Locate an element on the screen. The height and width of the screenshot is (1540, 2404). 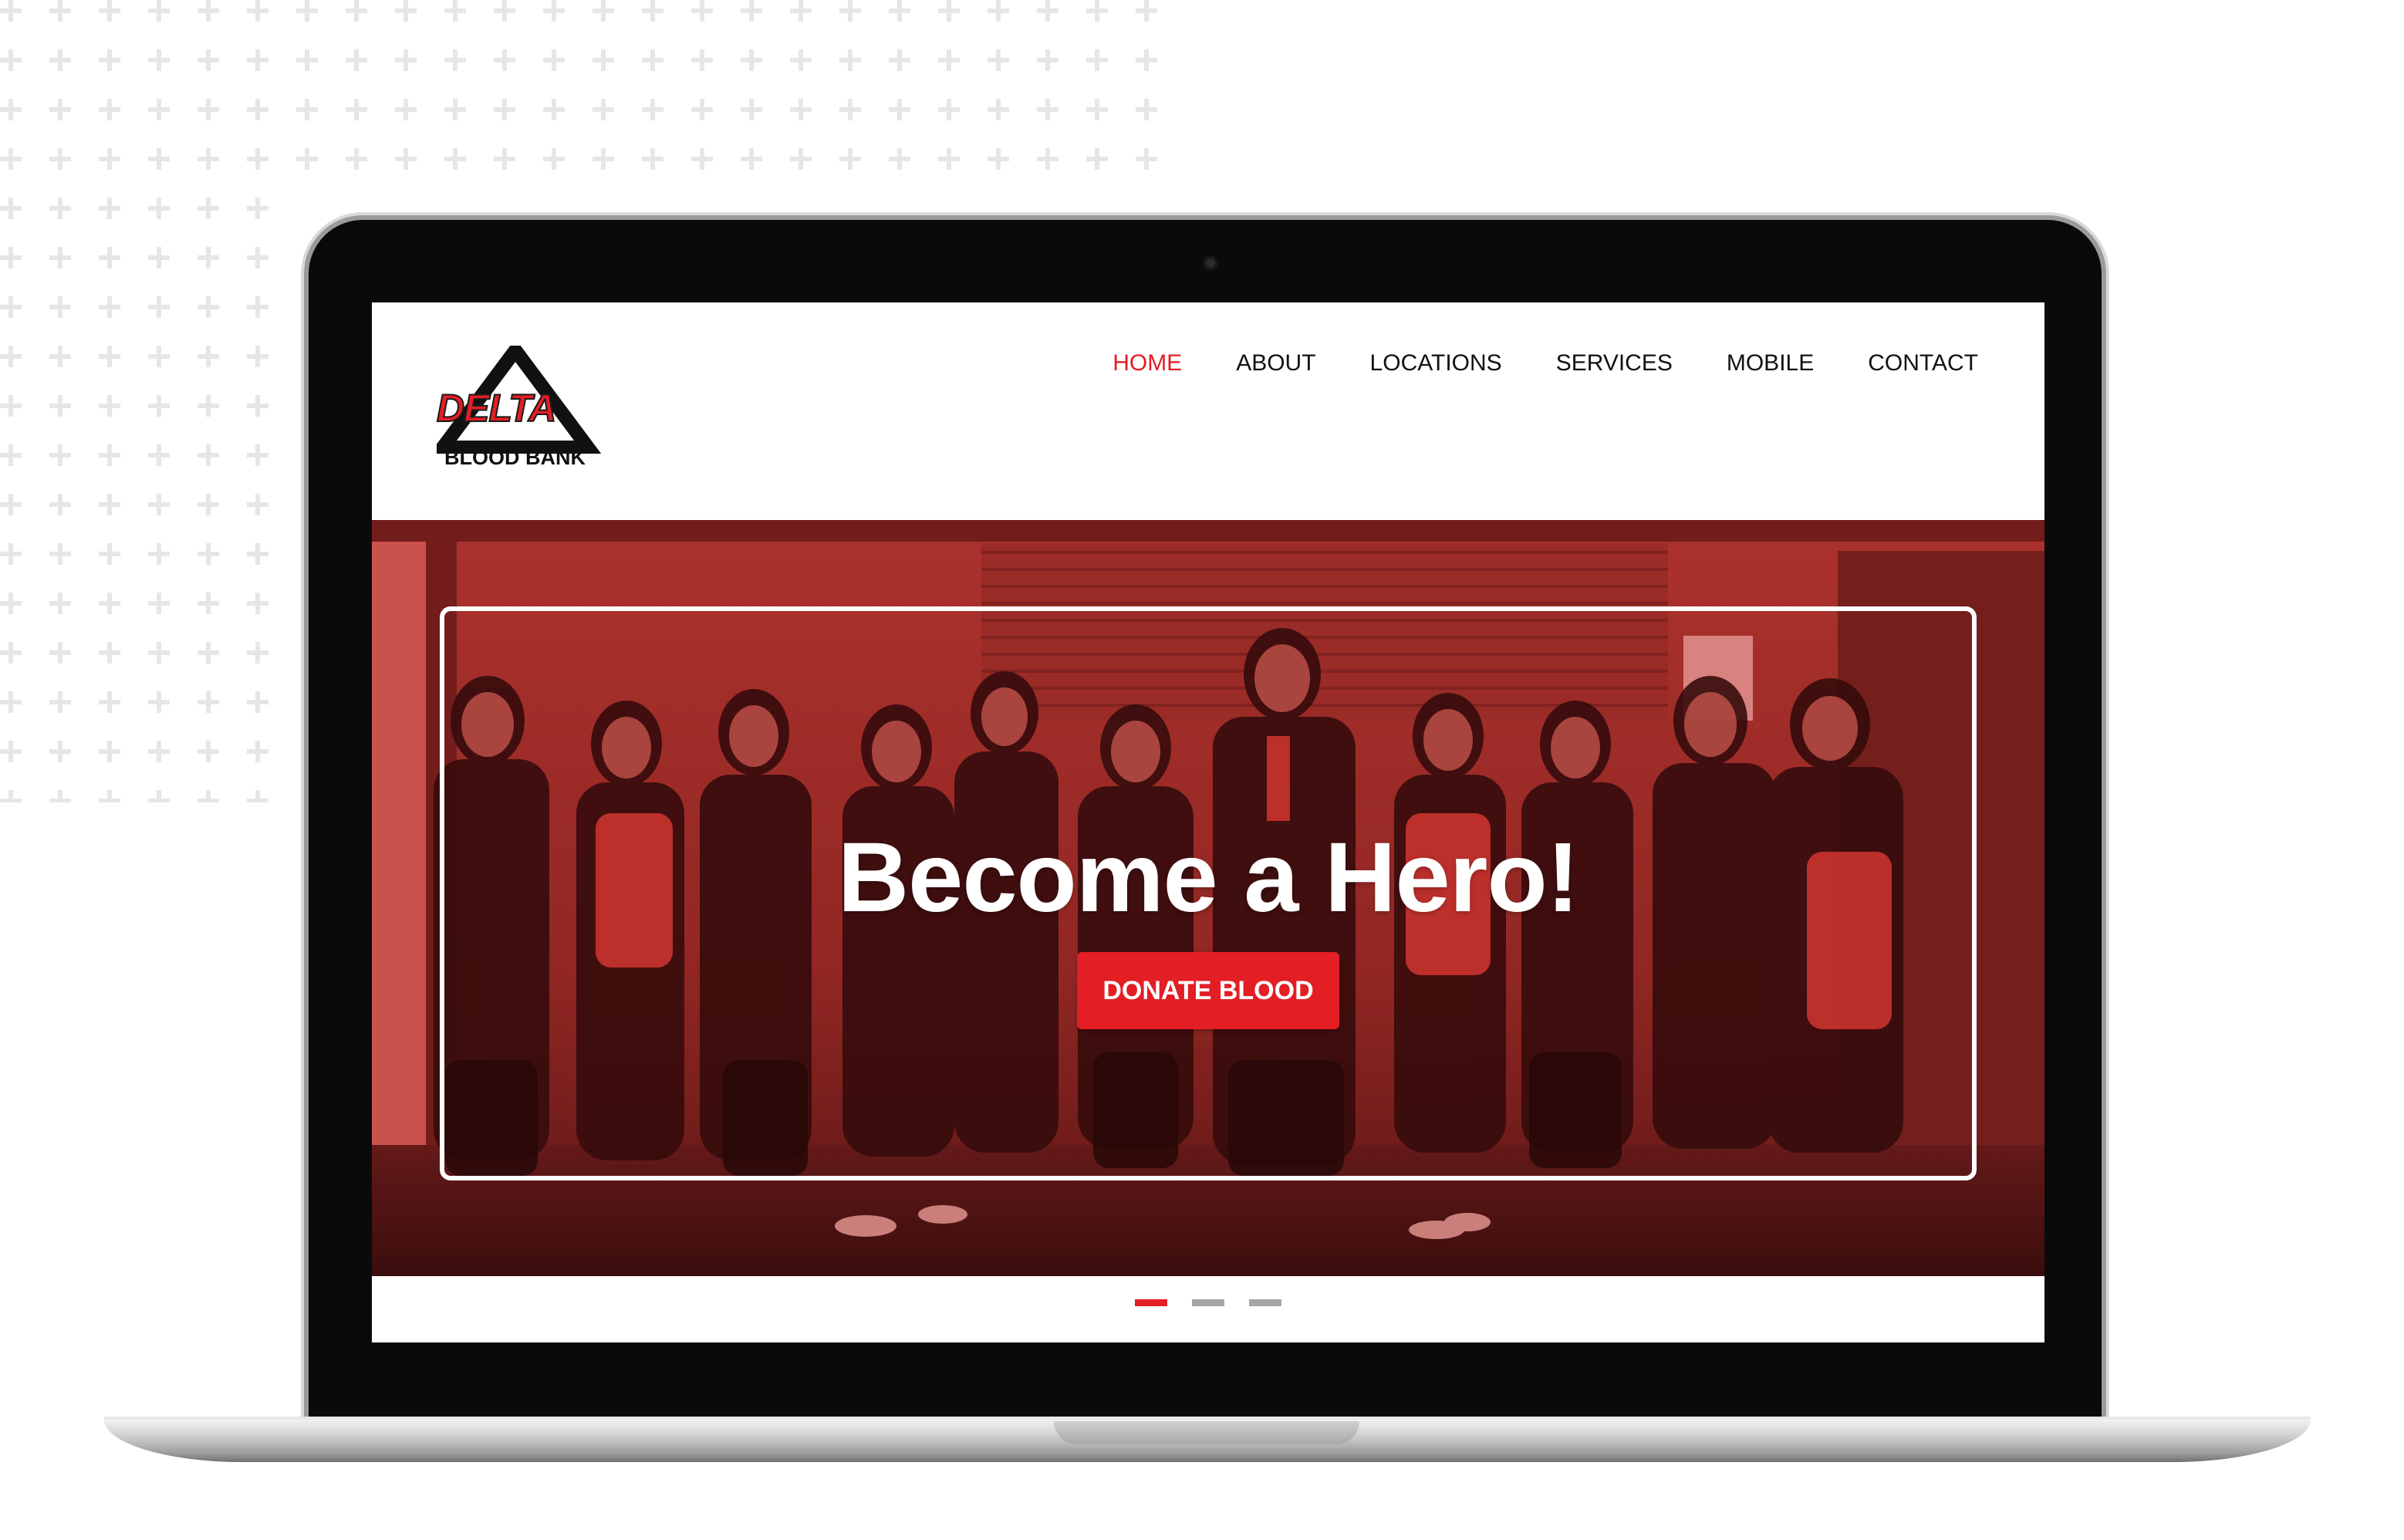
webcam-icon is located at coordinates (1210, 263).